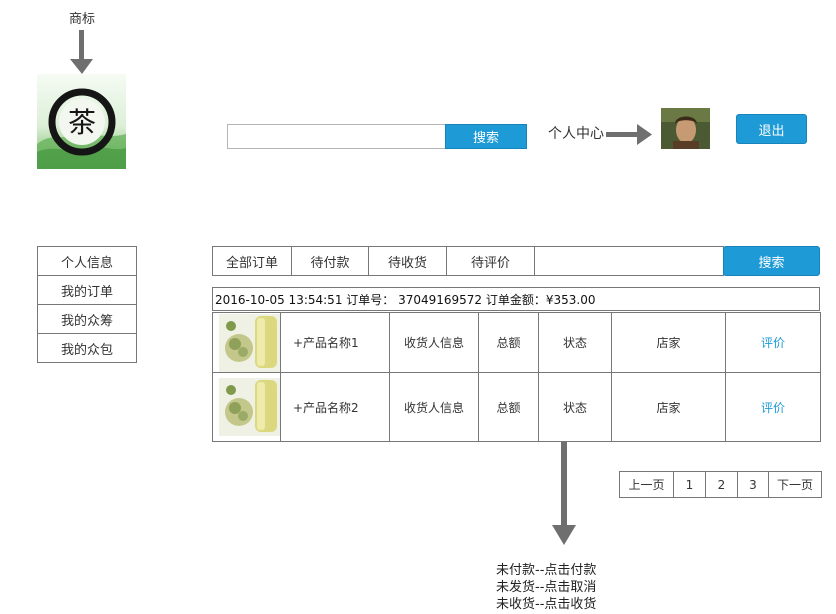 The height and width of the screenshot is (614, 836). Describe the element at coordinates (87, 348) in the screenshot. I see `sidebar-item-crowdsourcing: 我的众包` at that location.